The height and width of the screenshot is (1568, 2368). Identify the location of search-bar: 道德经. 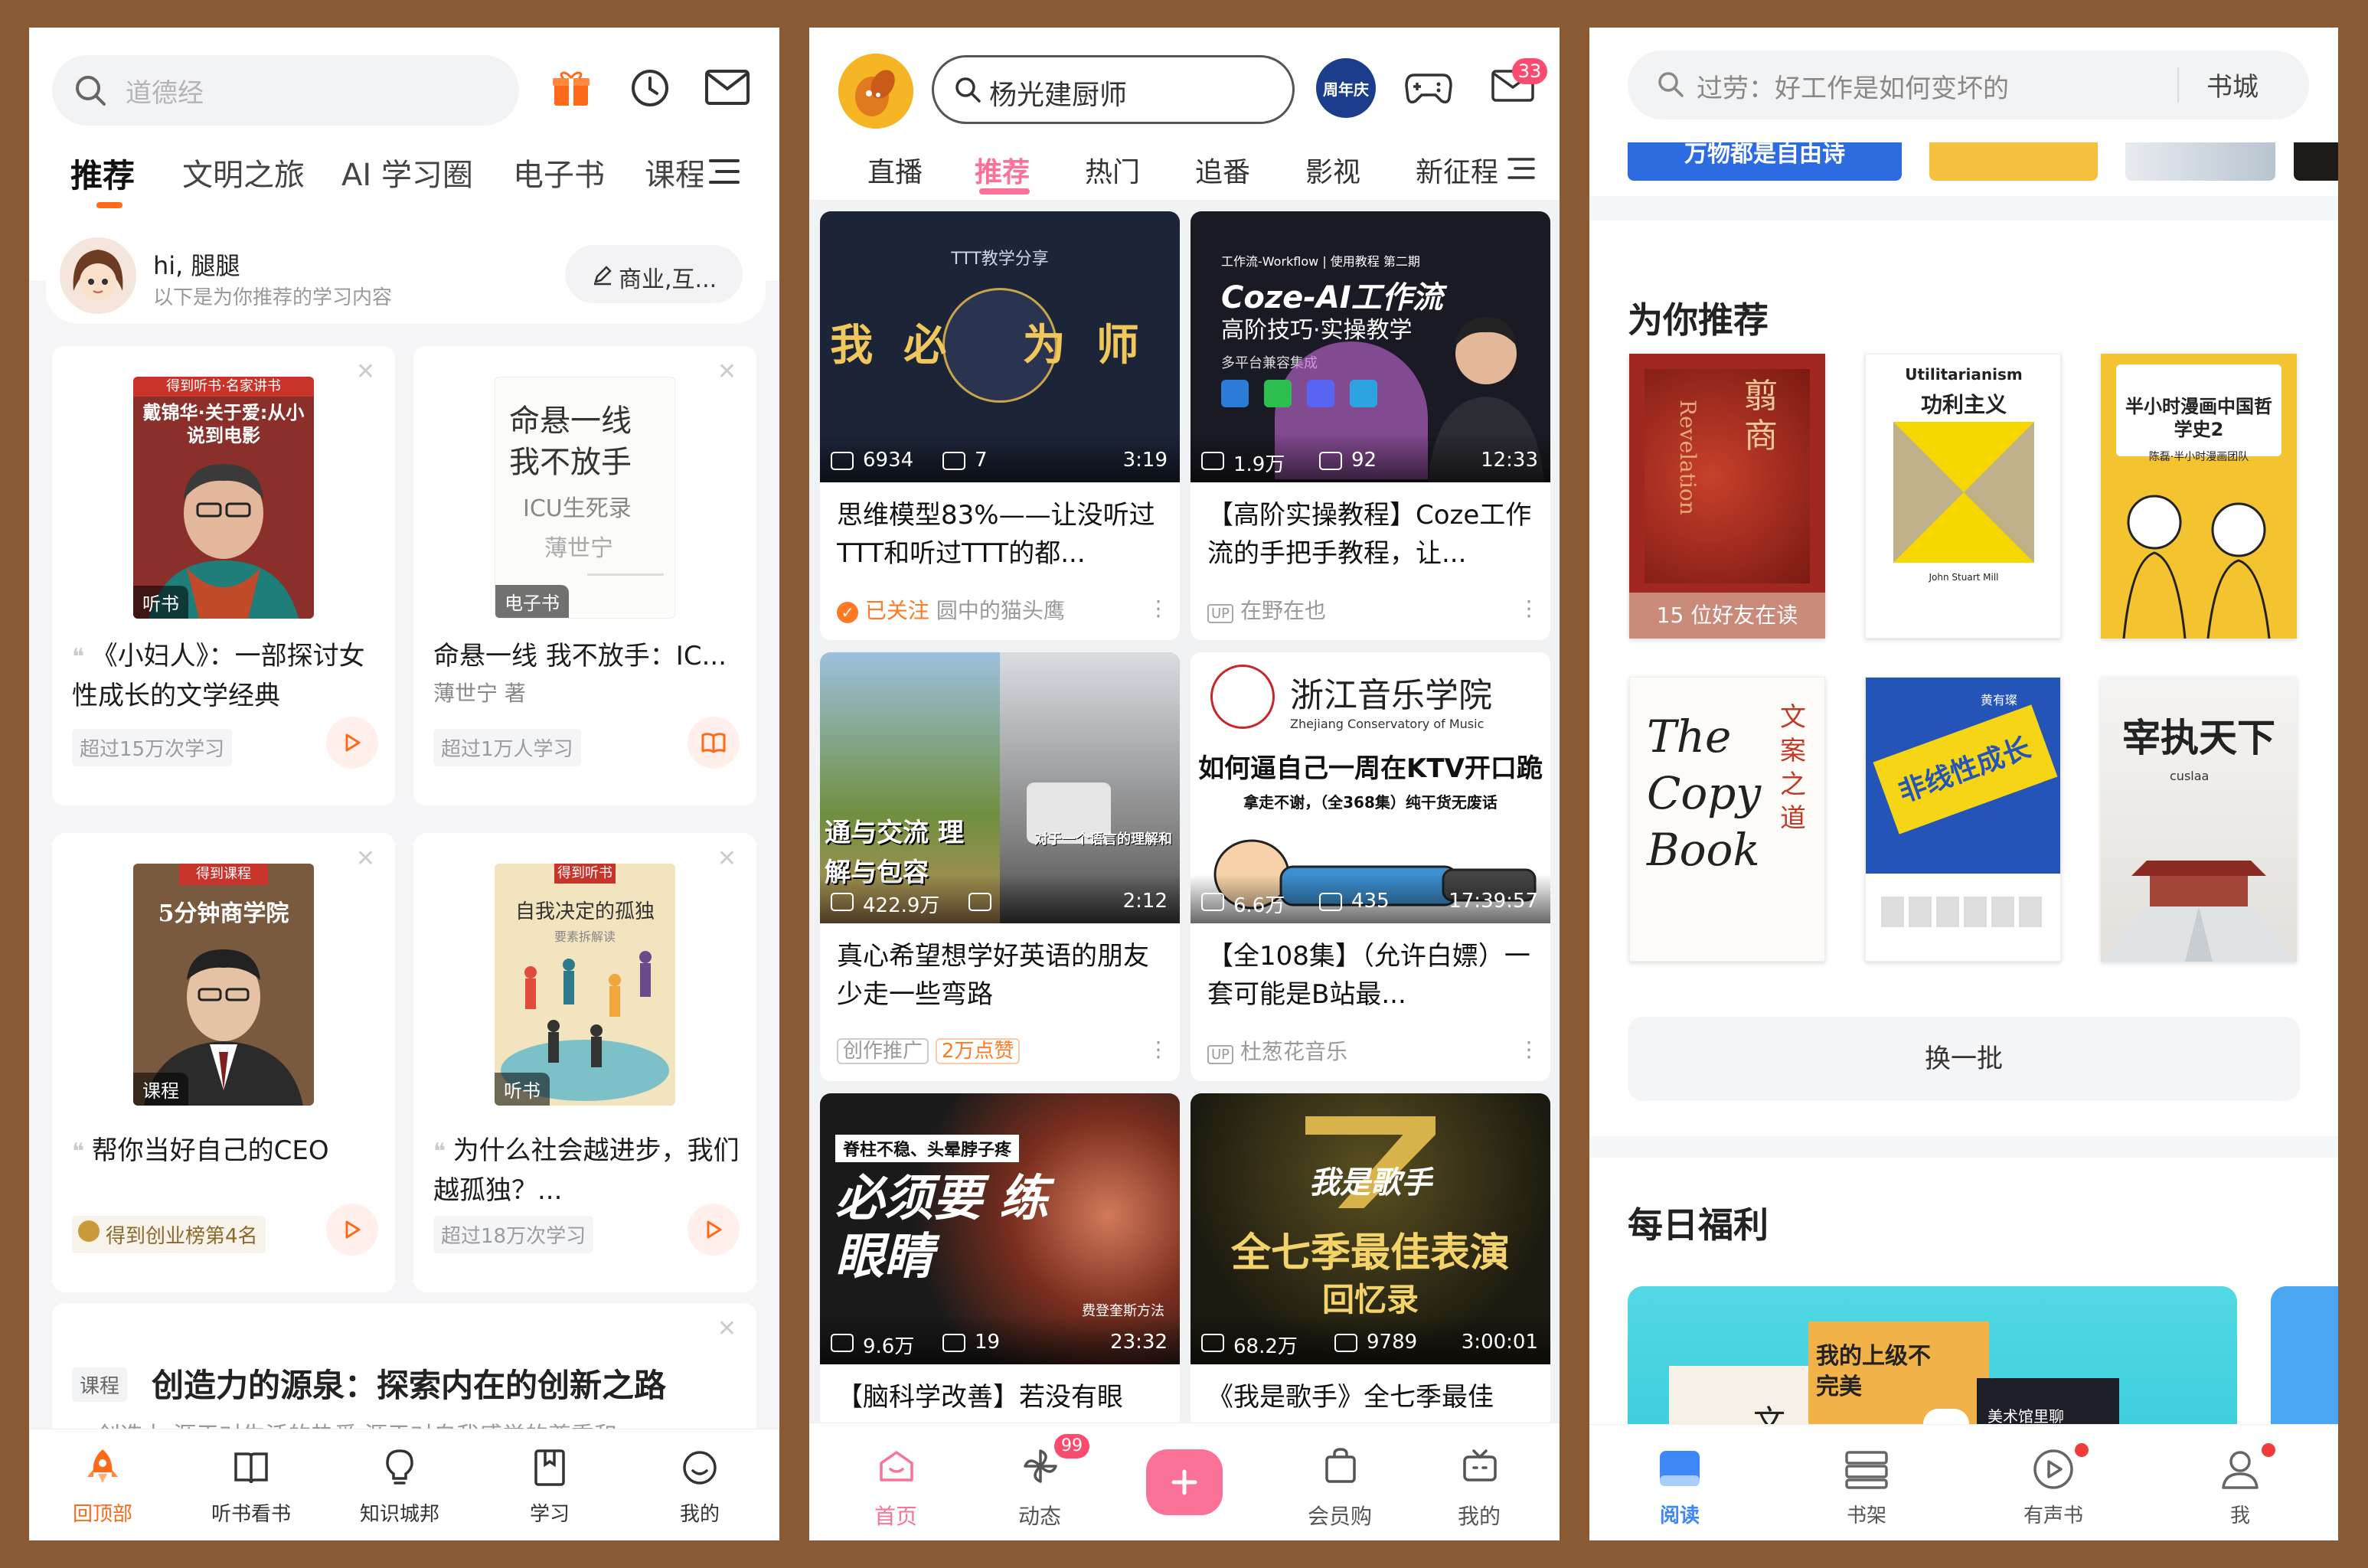
(285, 90).